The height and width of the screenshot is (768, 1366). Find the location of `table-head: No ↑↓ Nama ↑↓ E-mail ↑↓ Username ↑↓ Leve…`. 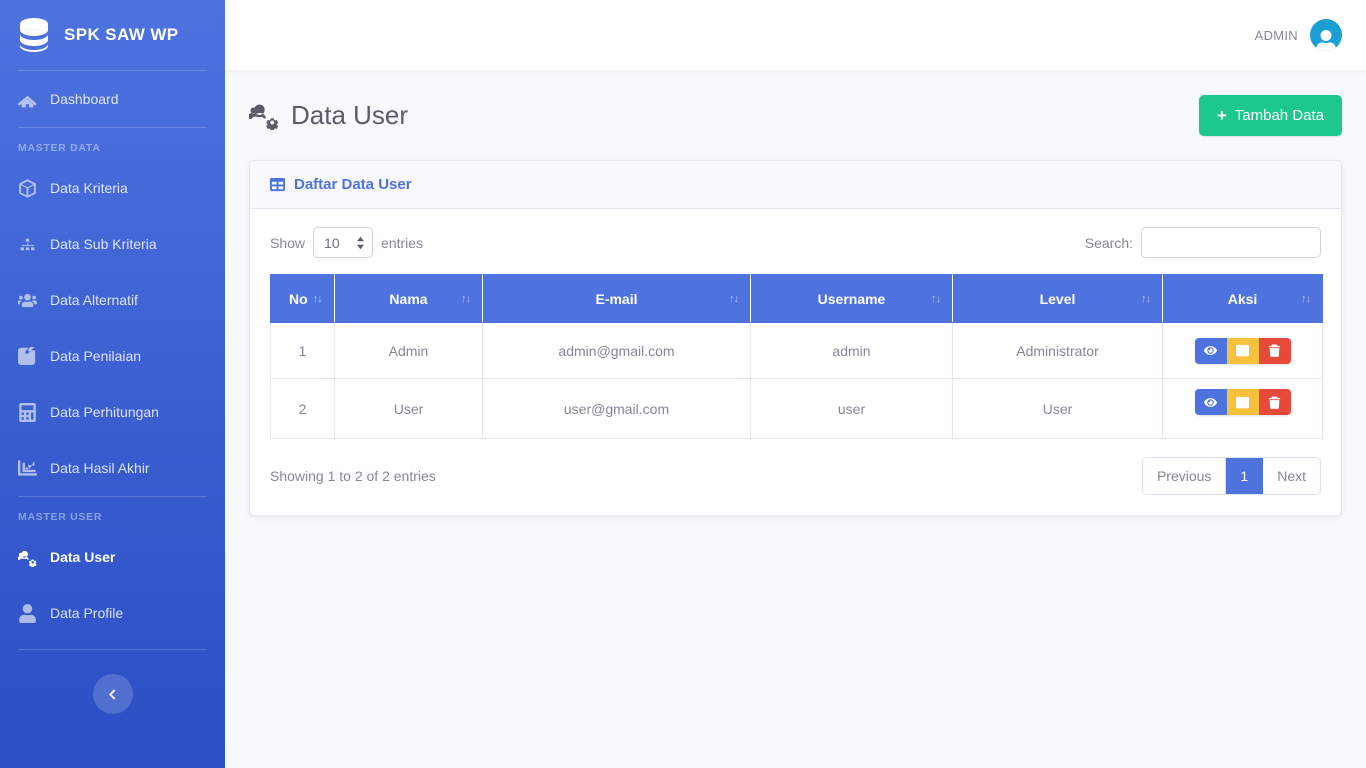

table-head: No ↑↓ Nama ↑↓ E-mail ↑↓ Username ↑↓ Leve… is located at coordinates (796, 298).